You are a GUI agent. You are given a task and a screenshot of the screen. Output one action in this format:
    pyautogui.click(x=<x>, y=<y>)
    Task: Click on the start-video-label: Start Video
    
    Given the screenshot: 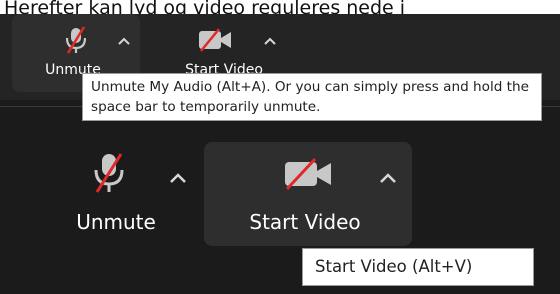 What is the action you would take?
    pyautogui.click(x=305, y=222)
    